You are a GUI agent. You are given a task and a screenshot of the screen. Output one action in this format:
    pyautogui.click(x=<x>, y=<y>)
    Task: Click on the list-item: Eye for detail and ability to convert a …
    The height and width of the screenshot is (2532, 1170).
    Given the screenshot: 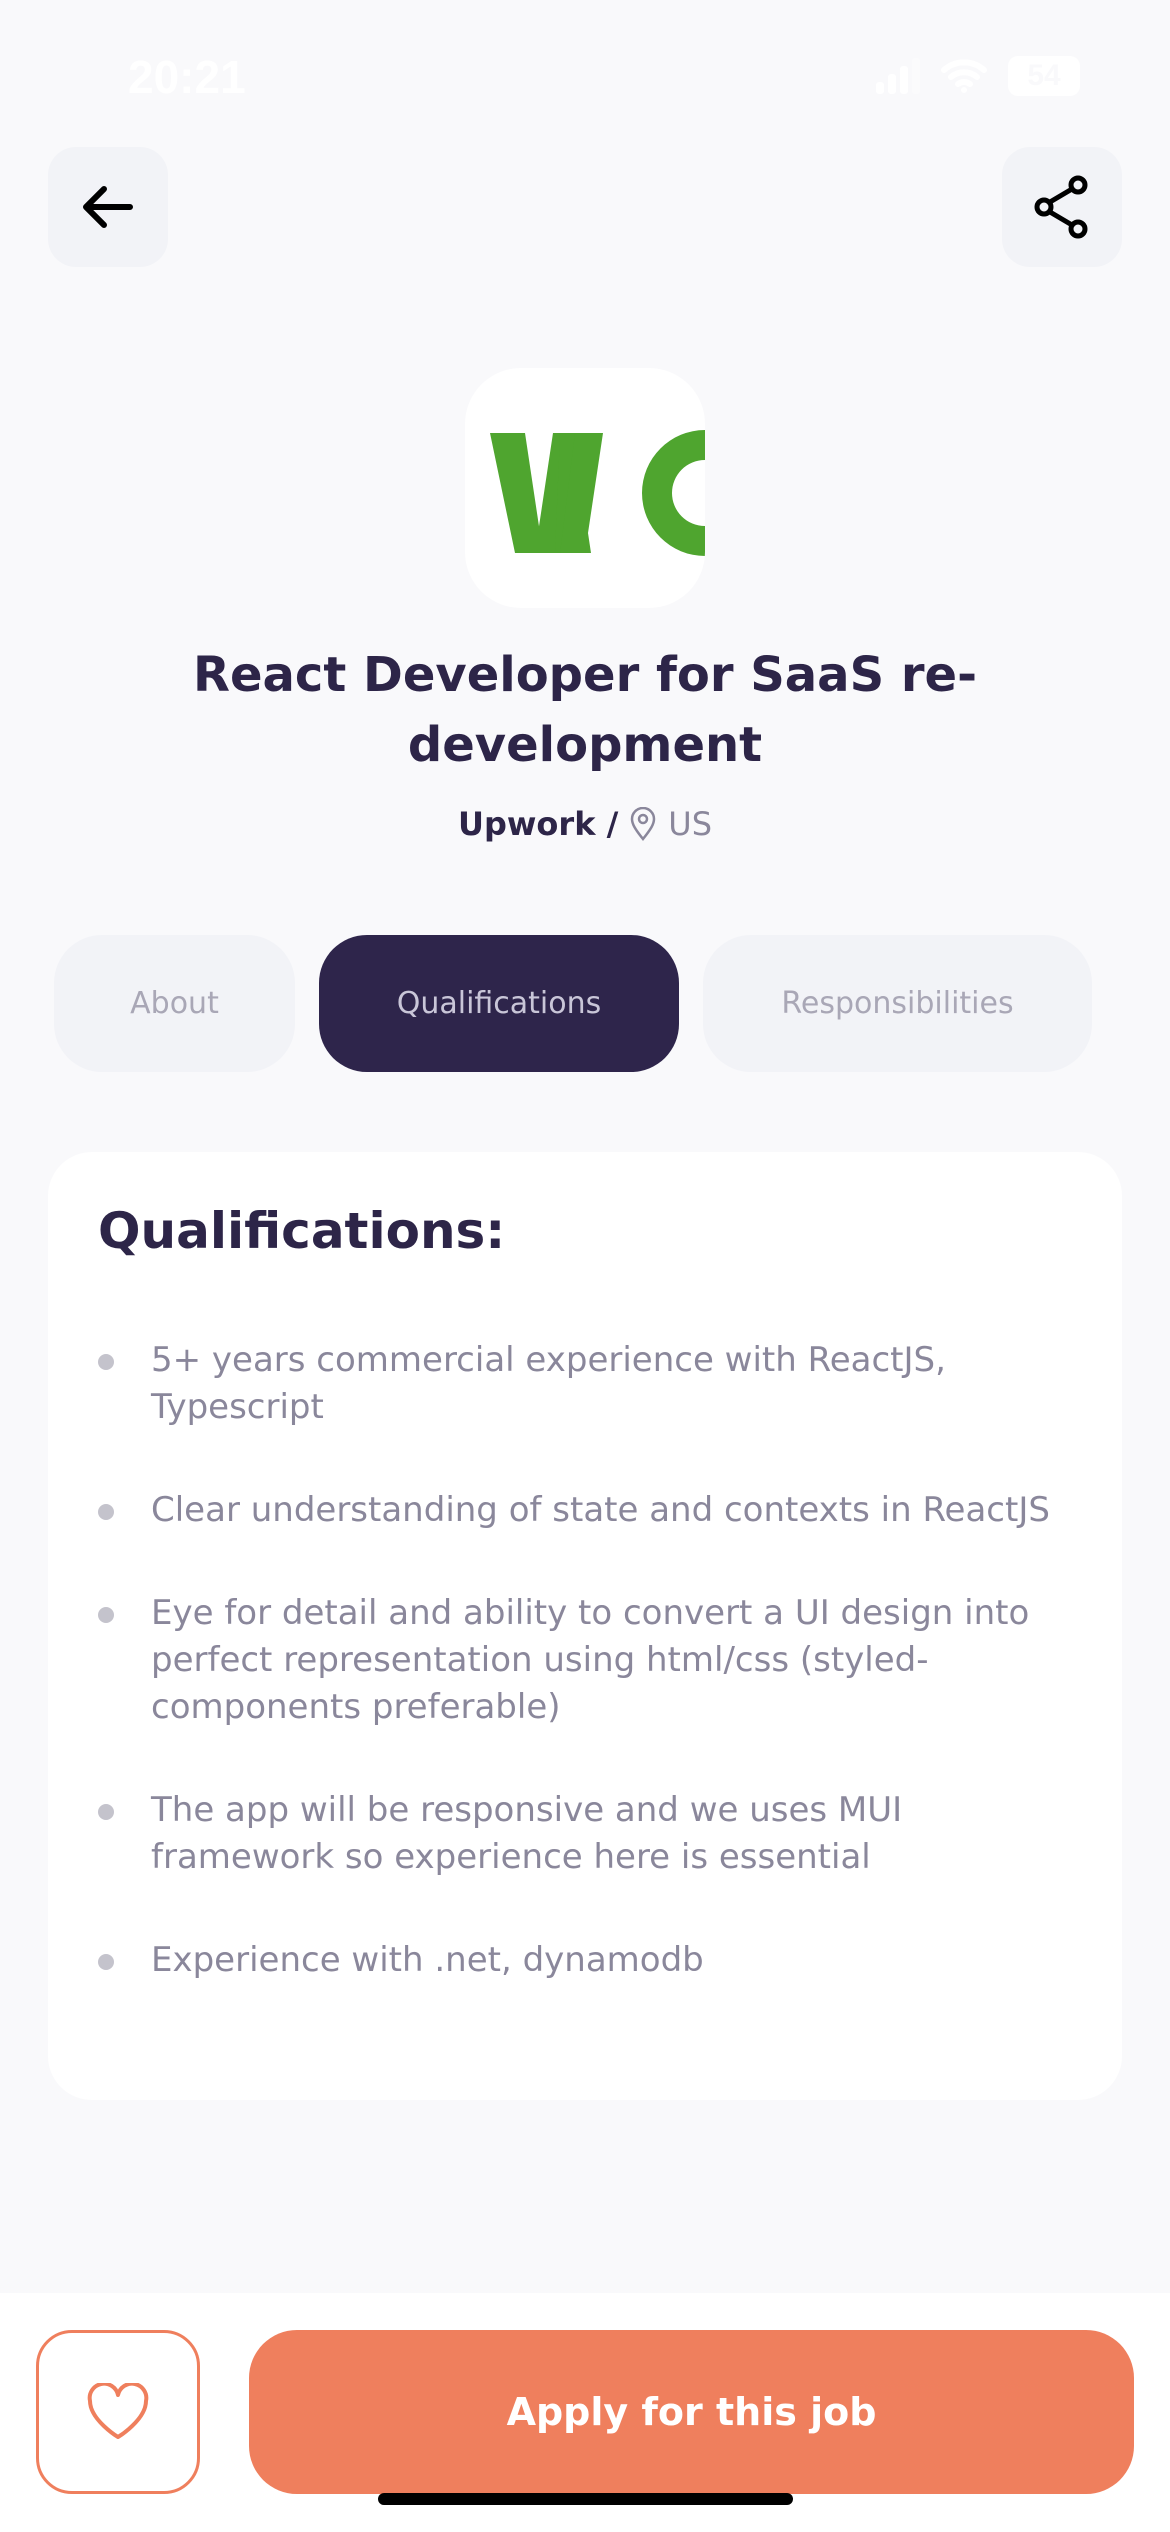 What is the action you would take?
    pyautogui.click(x=588, y=1660)
    